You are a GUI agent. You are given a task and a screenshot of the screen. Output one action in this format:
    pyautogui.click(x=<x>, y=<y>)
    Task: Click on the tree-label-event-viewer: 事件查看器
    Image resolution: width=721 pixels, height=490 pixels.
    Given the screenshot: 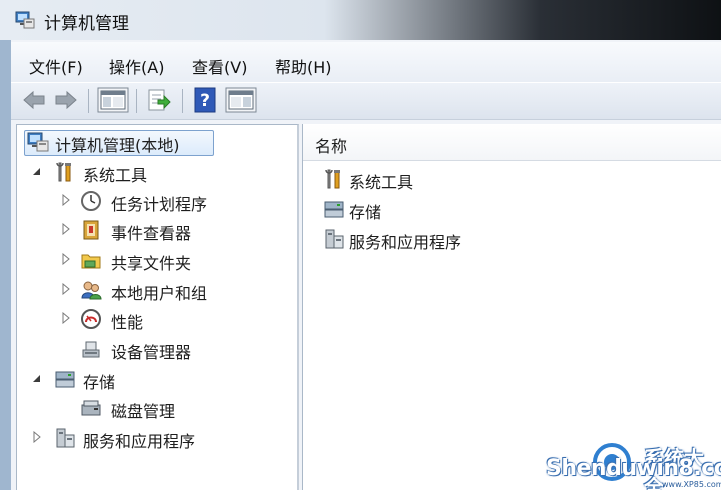 What is the action you would take?
    pyautogui.click(x=151, y=233)
    